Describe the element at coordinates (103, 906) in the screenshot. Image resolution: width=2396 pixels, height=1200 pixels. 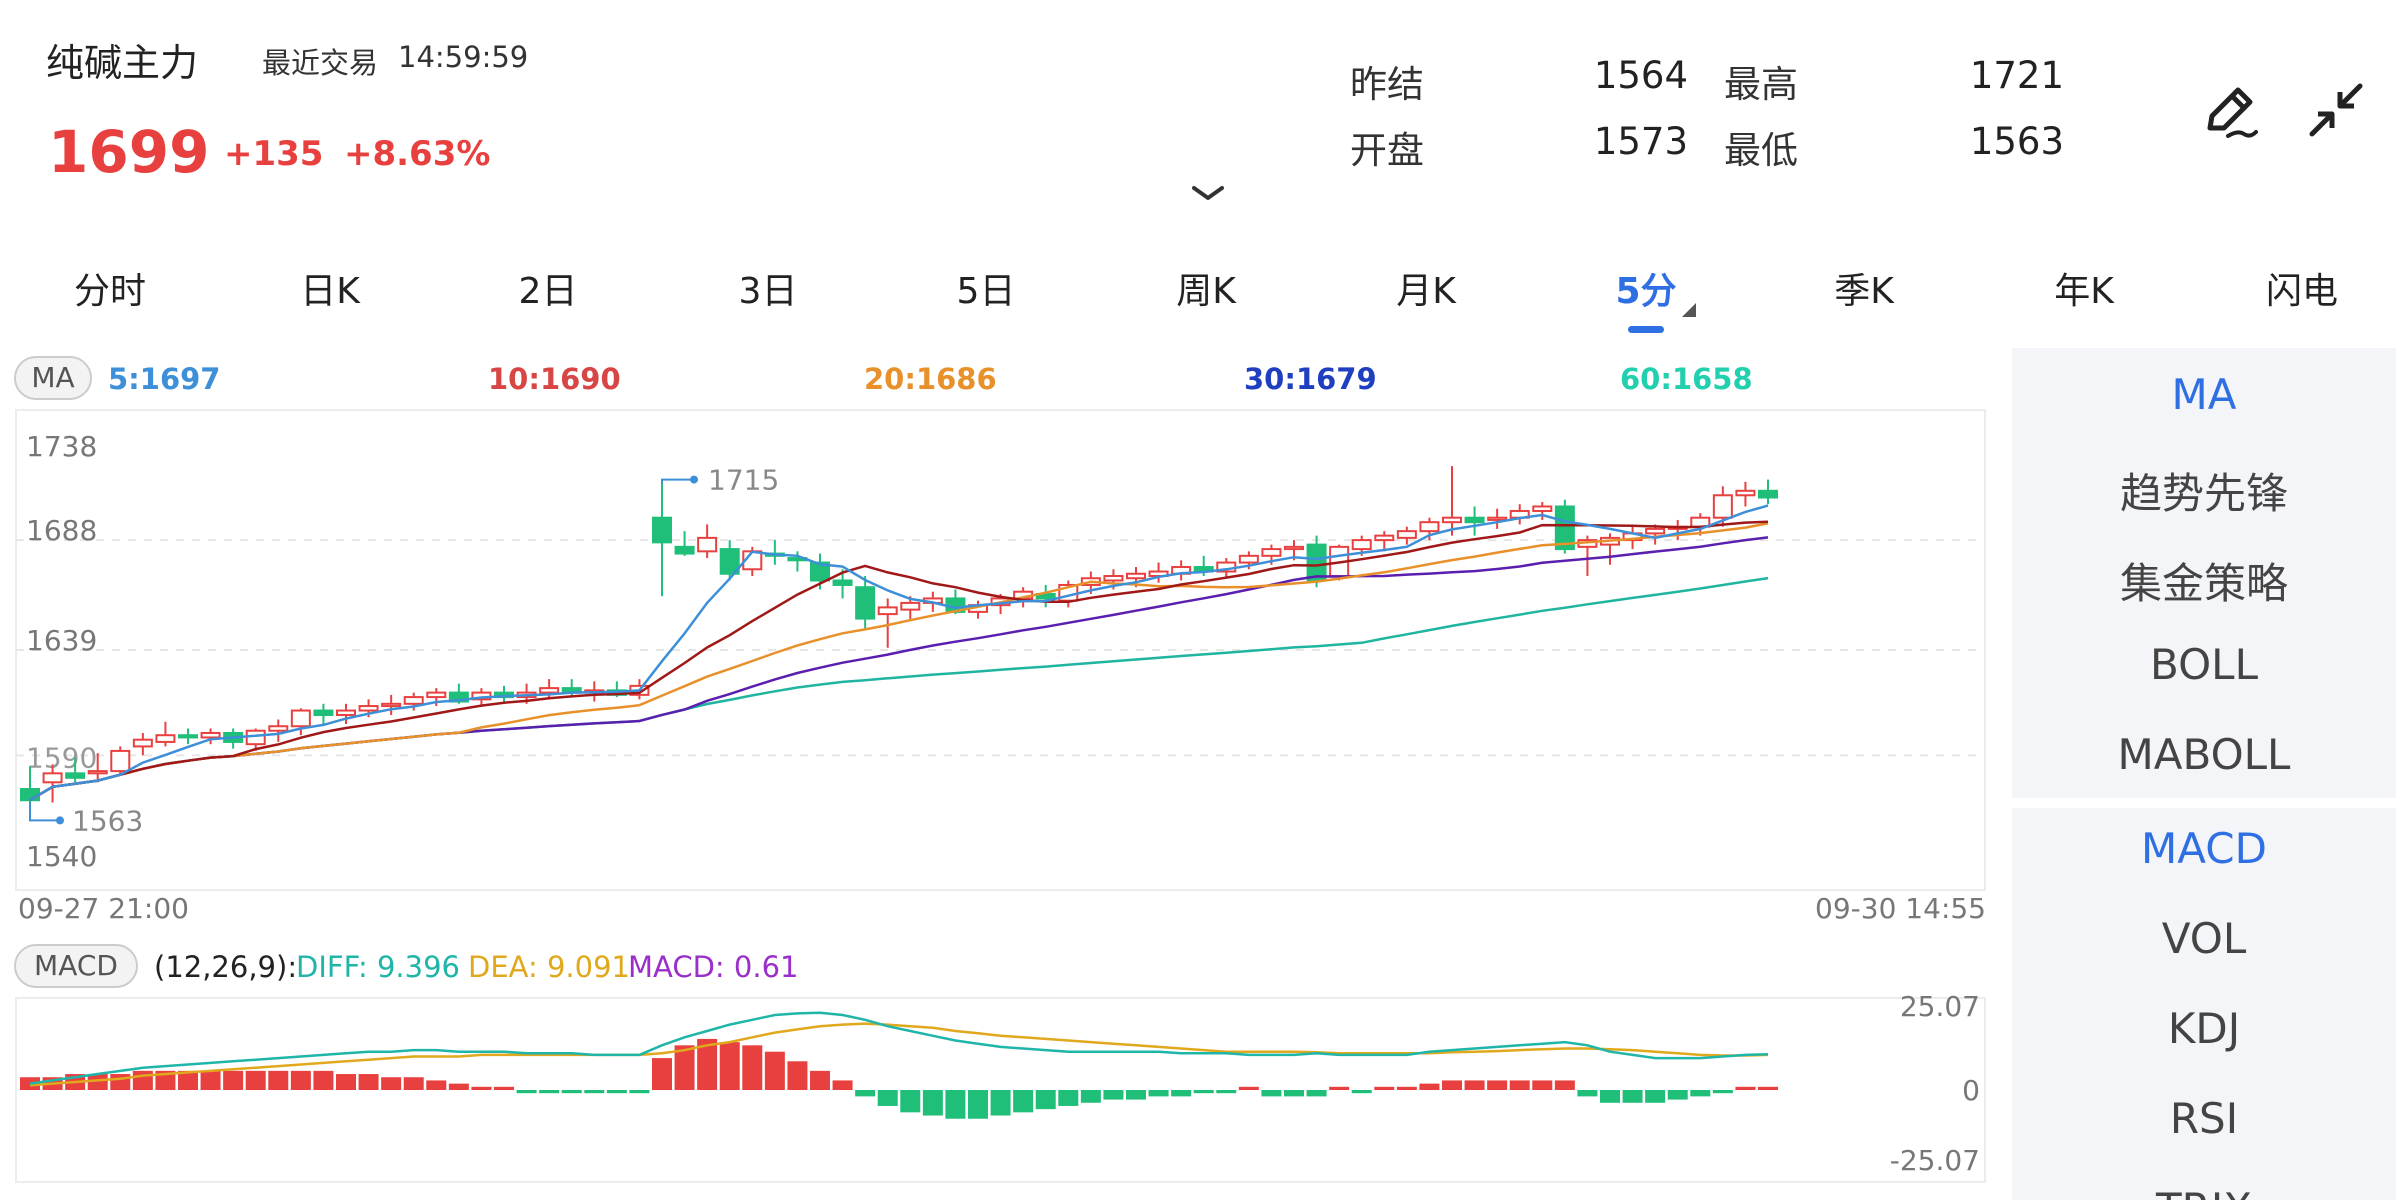
I see `x-start-label: 09-27 21:00` at that location.